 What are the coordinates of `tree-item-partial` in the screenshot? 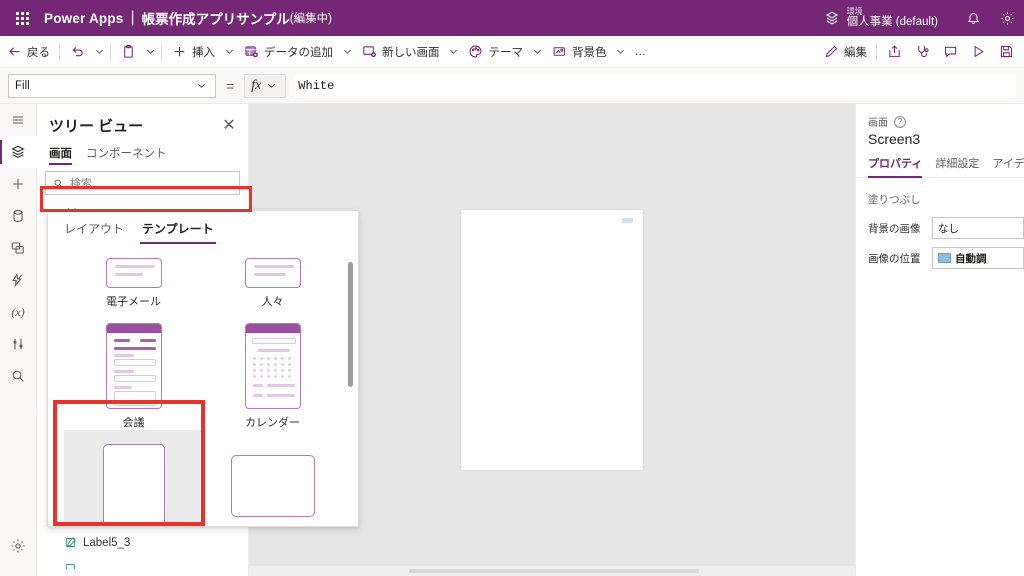 It's located at (143, 565).